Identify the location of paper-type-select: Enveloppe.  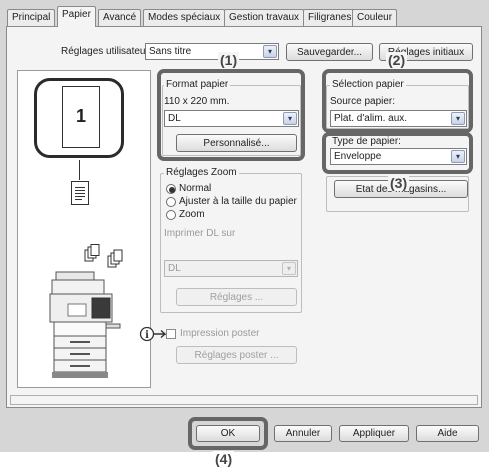
(398, 156).